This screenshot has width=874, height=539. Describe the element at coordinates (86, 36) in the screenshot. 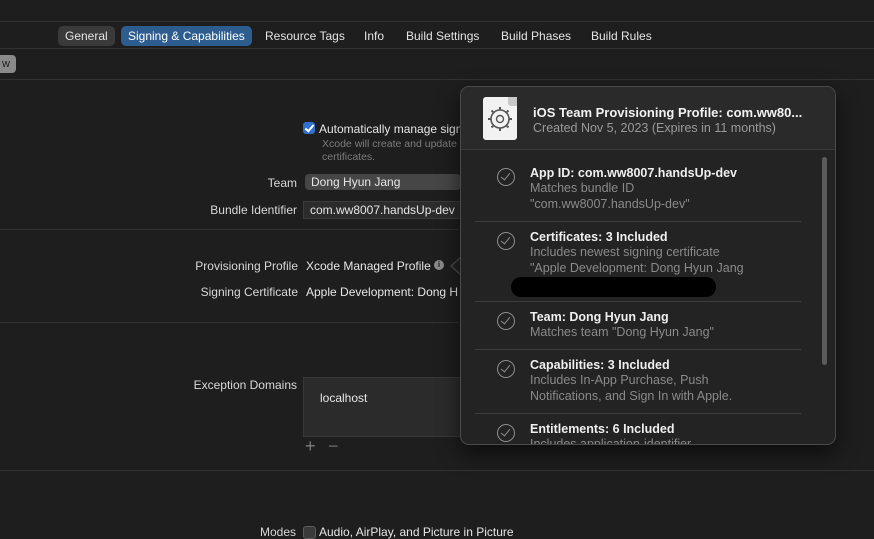

I see `tab-general: General` at that location.